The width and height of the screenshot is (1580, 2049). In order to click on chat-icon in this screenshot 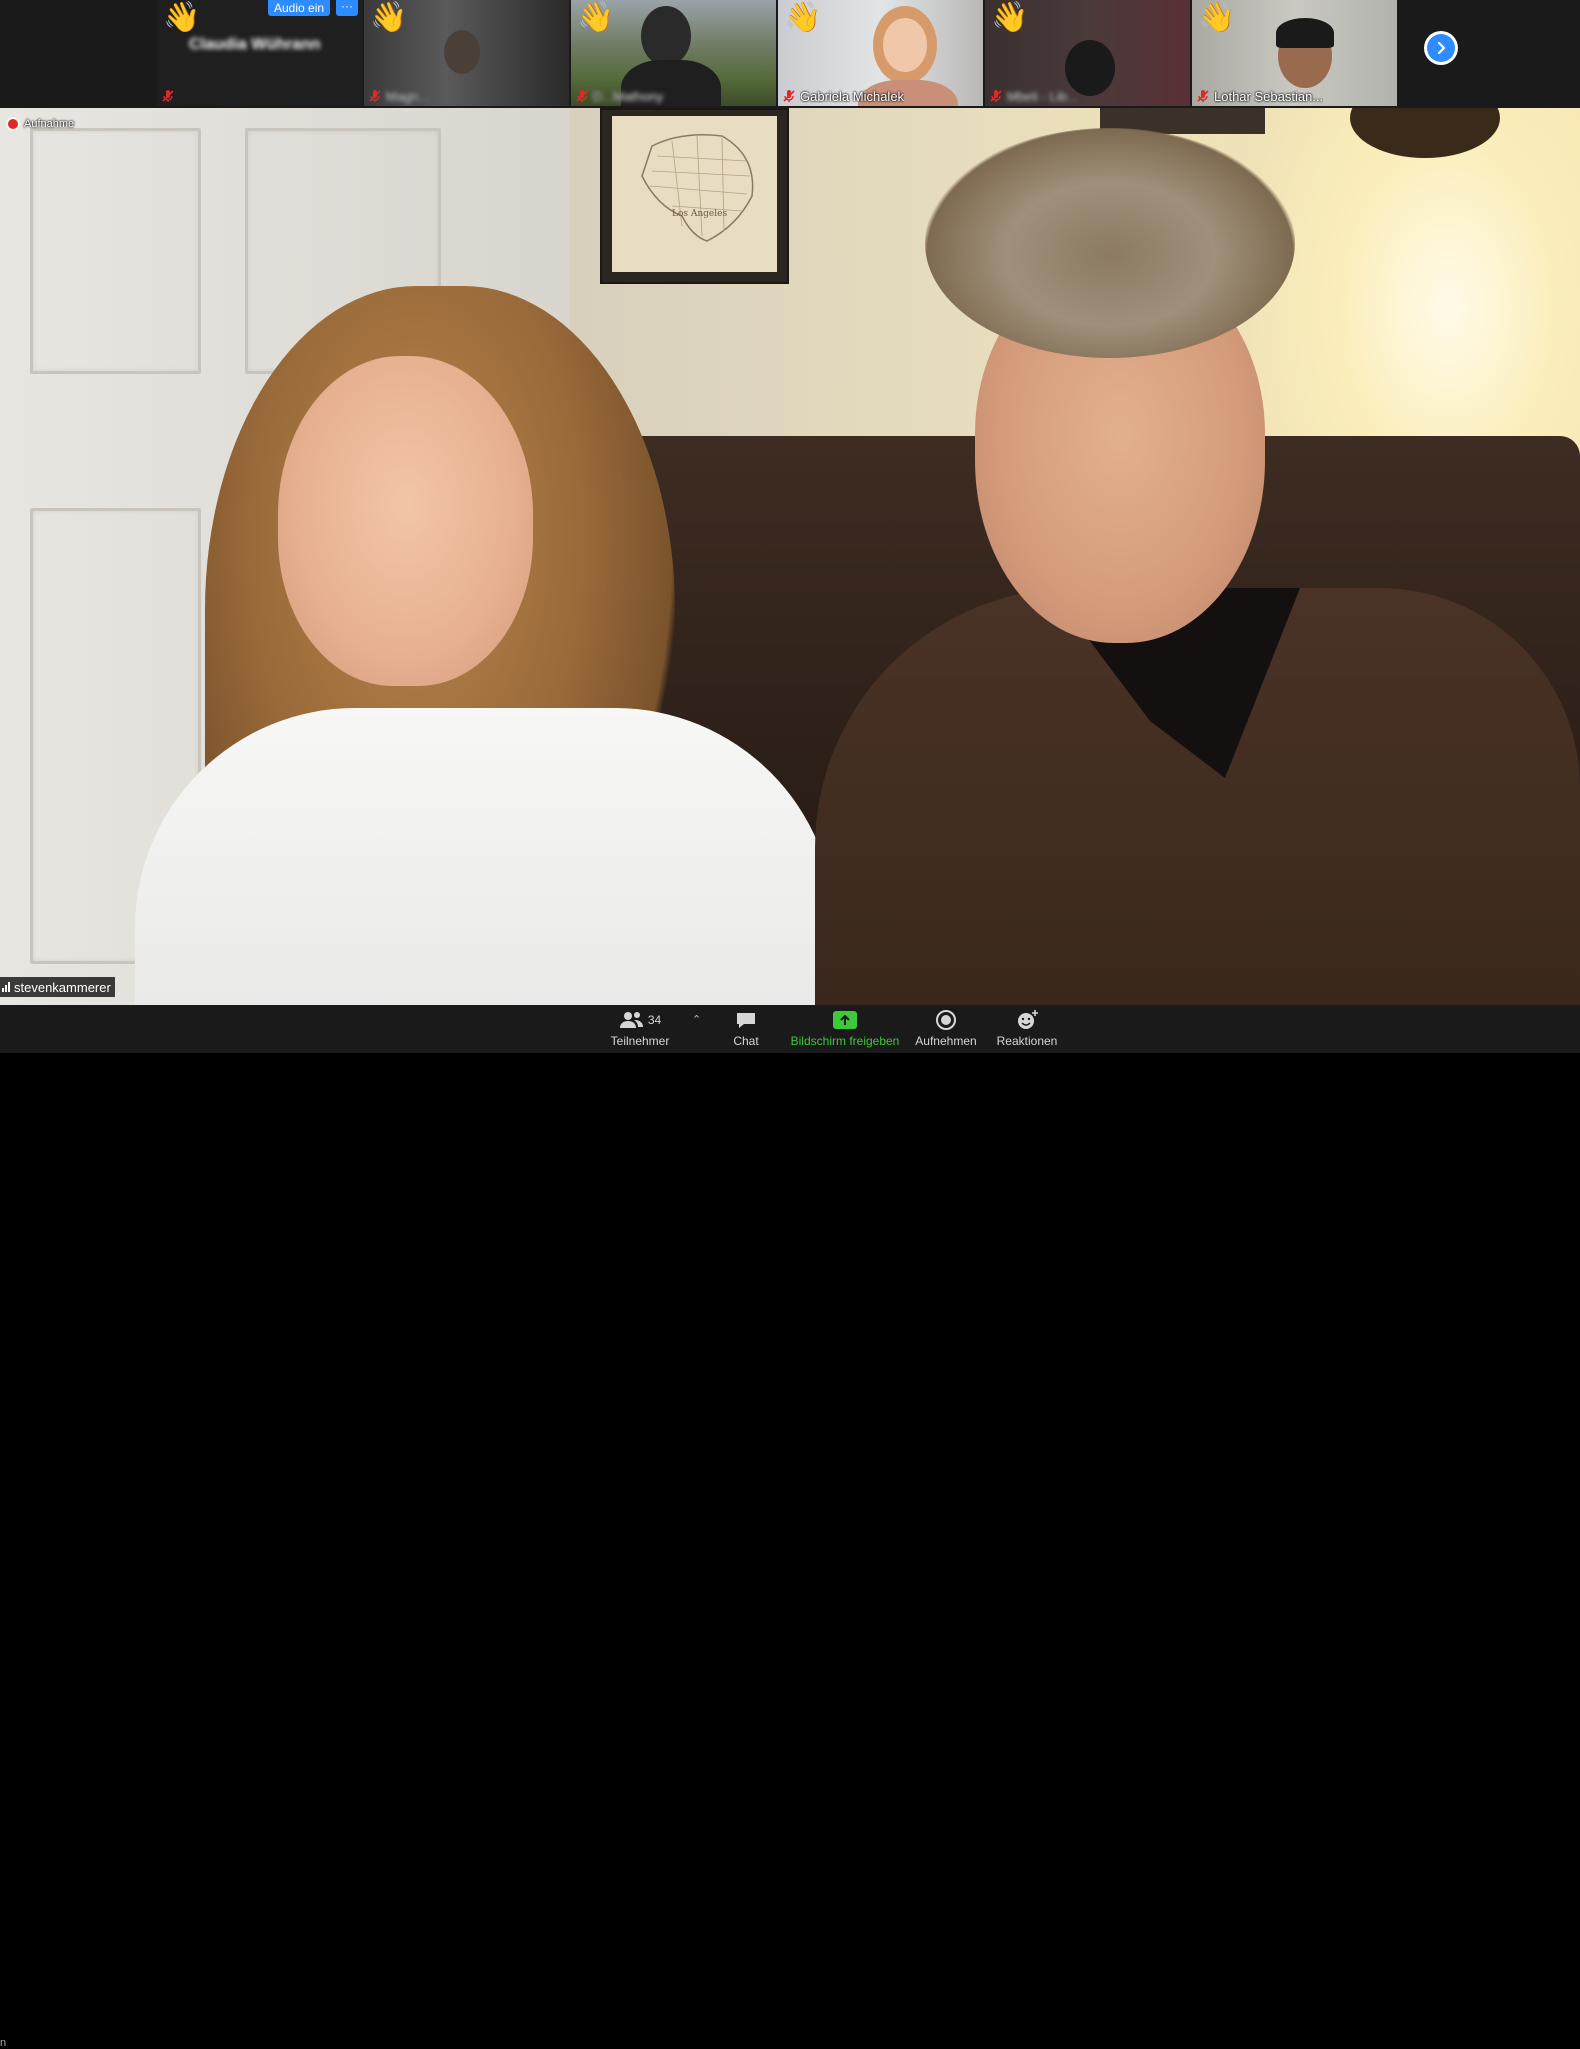, I will do `click(746, 1020)`.